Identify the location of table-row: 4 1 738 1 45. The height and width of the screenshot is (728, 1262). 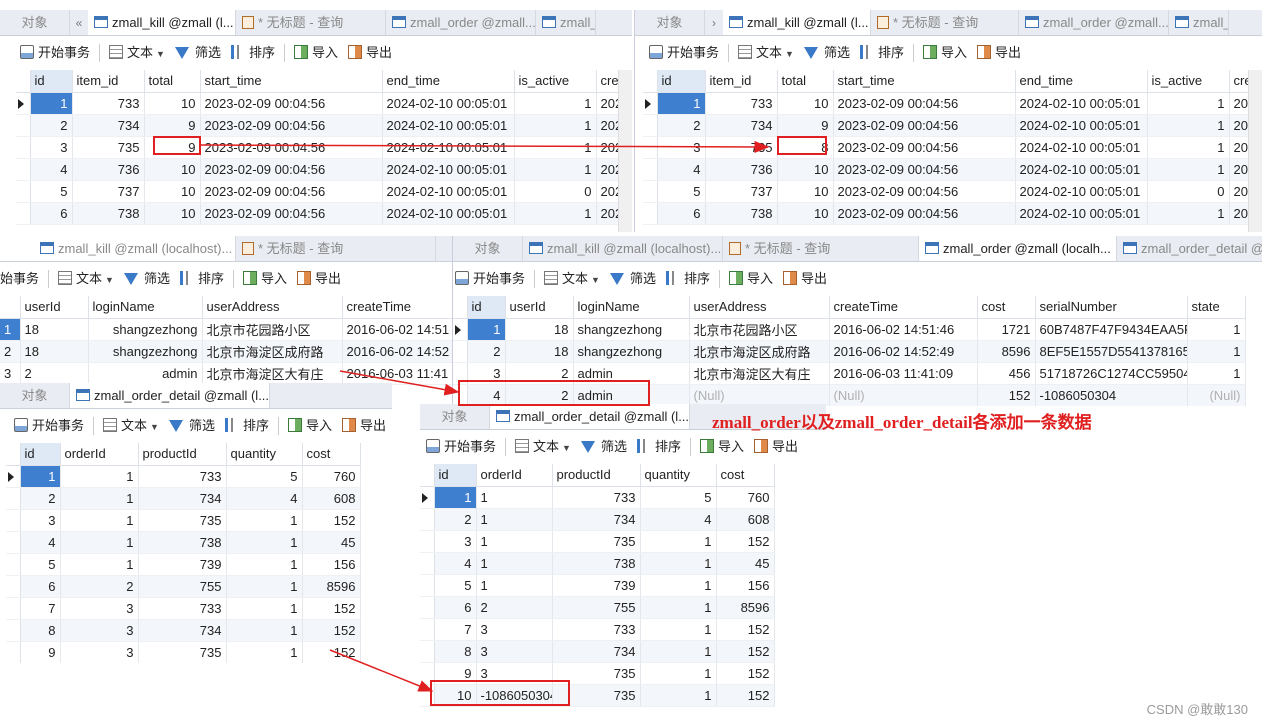
(597, 563).